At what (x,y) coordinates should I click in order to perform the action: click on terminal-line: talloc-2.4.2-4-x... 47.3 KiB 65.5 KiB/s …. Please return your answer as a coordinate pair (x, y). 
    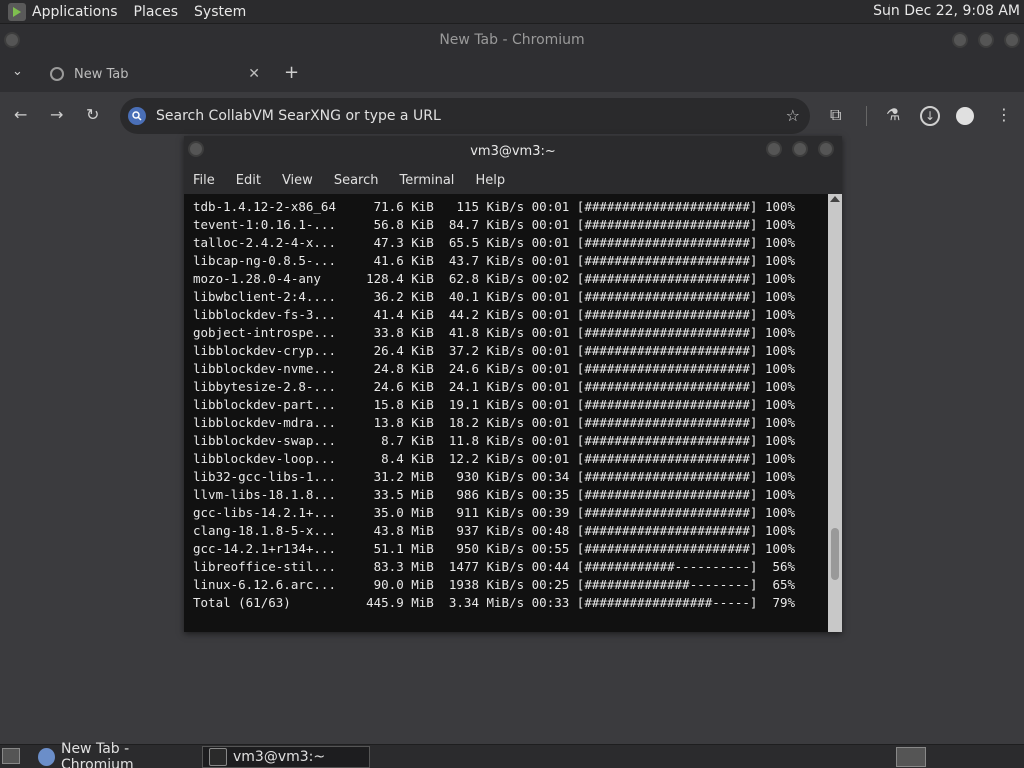
    Looking at the image, I should click on (494, 242).